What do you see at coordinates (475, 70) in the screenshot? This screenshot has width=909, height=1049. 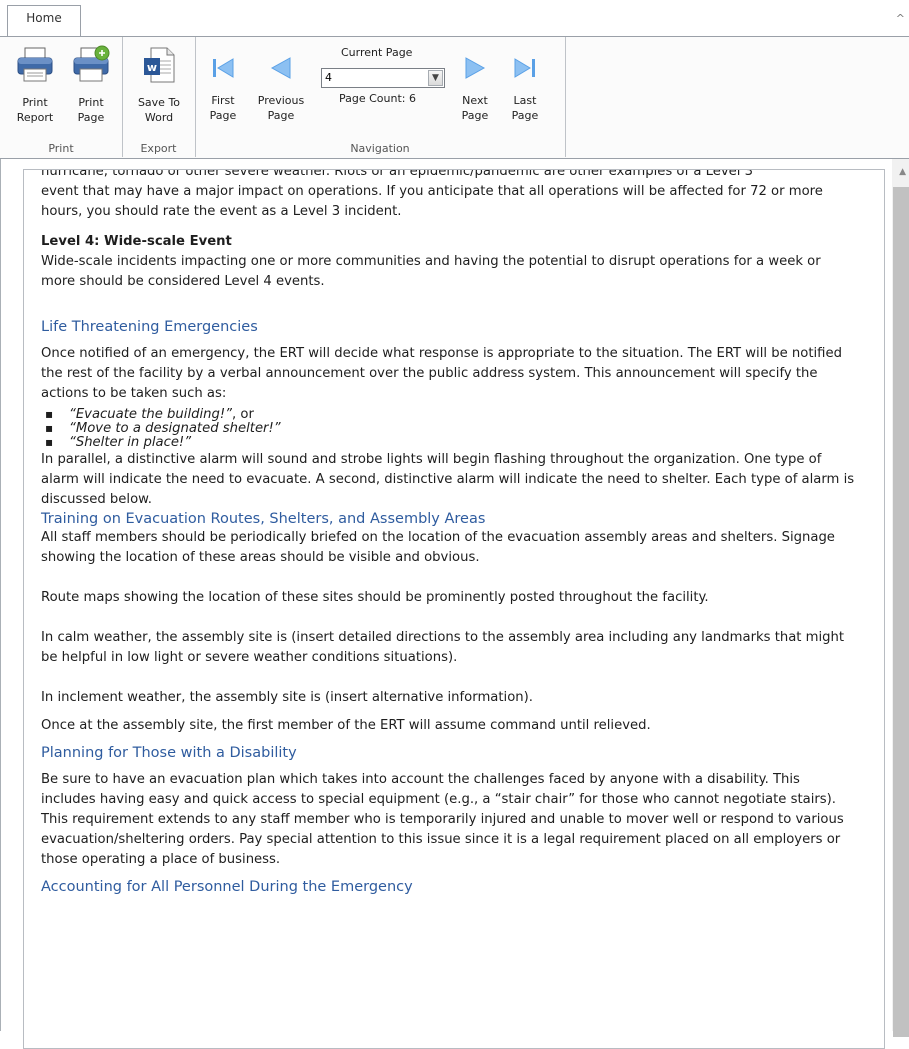 I see `next-page-icon` at bounding box center [475, 70].